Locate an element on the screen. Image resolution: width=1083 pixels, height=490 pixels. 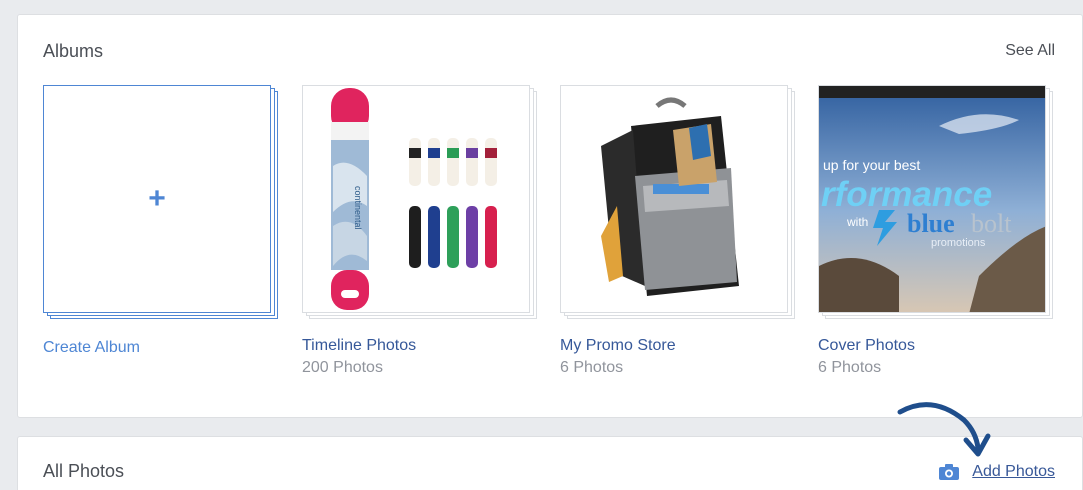
album-name: Cover Photos is located at coordinates (866, 346).